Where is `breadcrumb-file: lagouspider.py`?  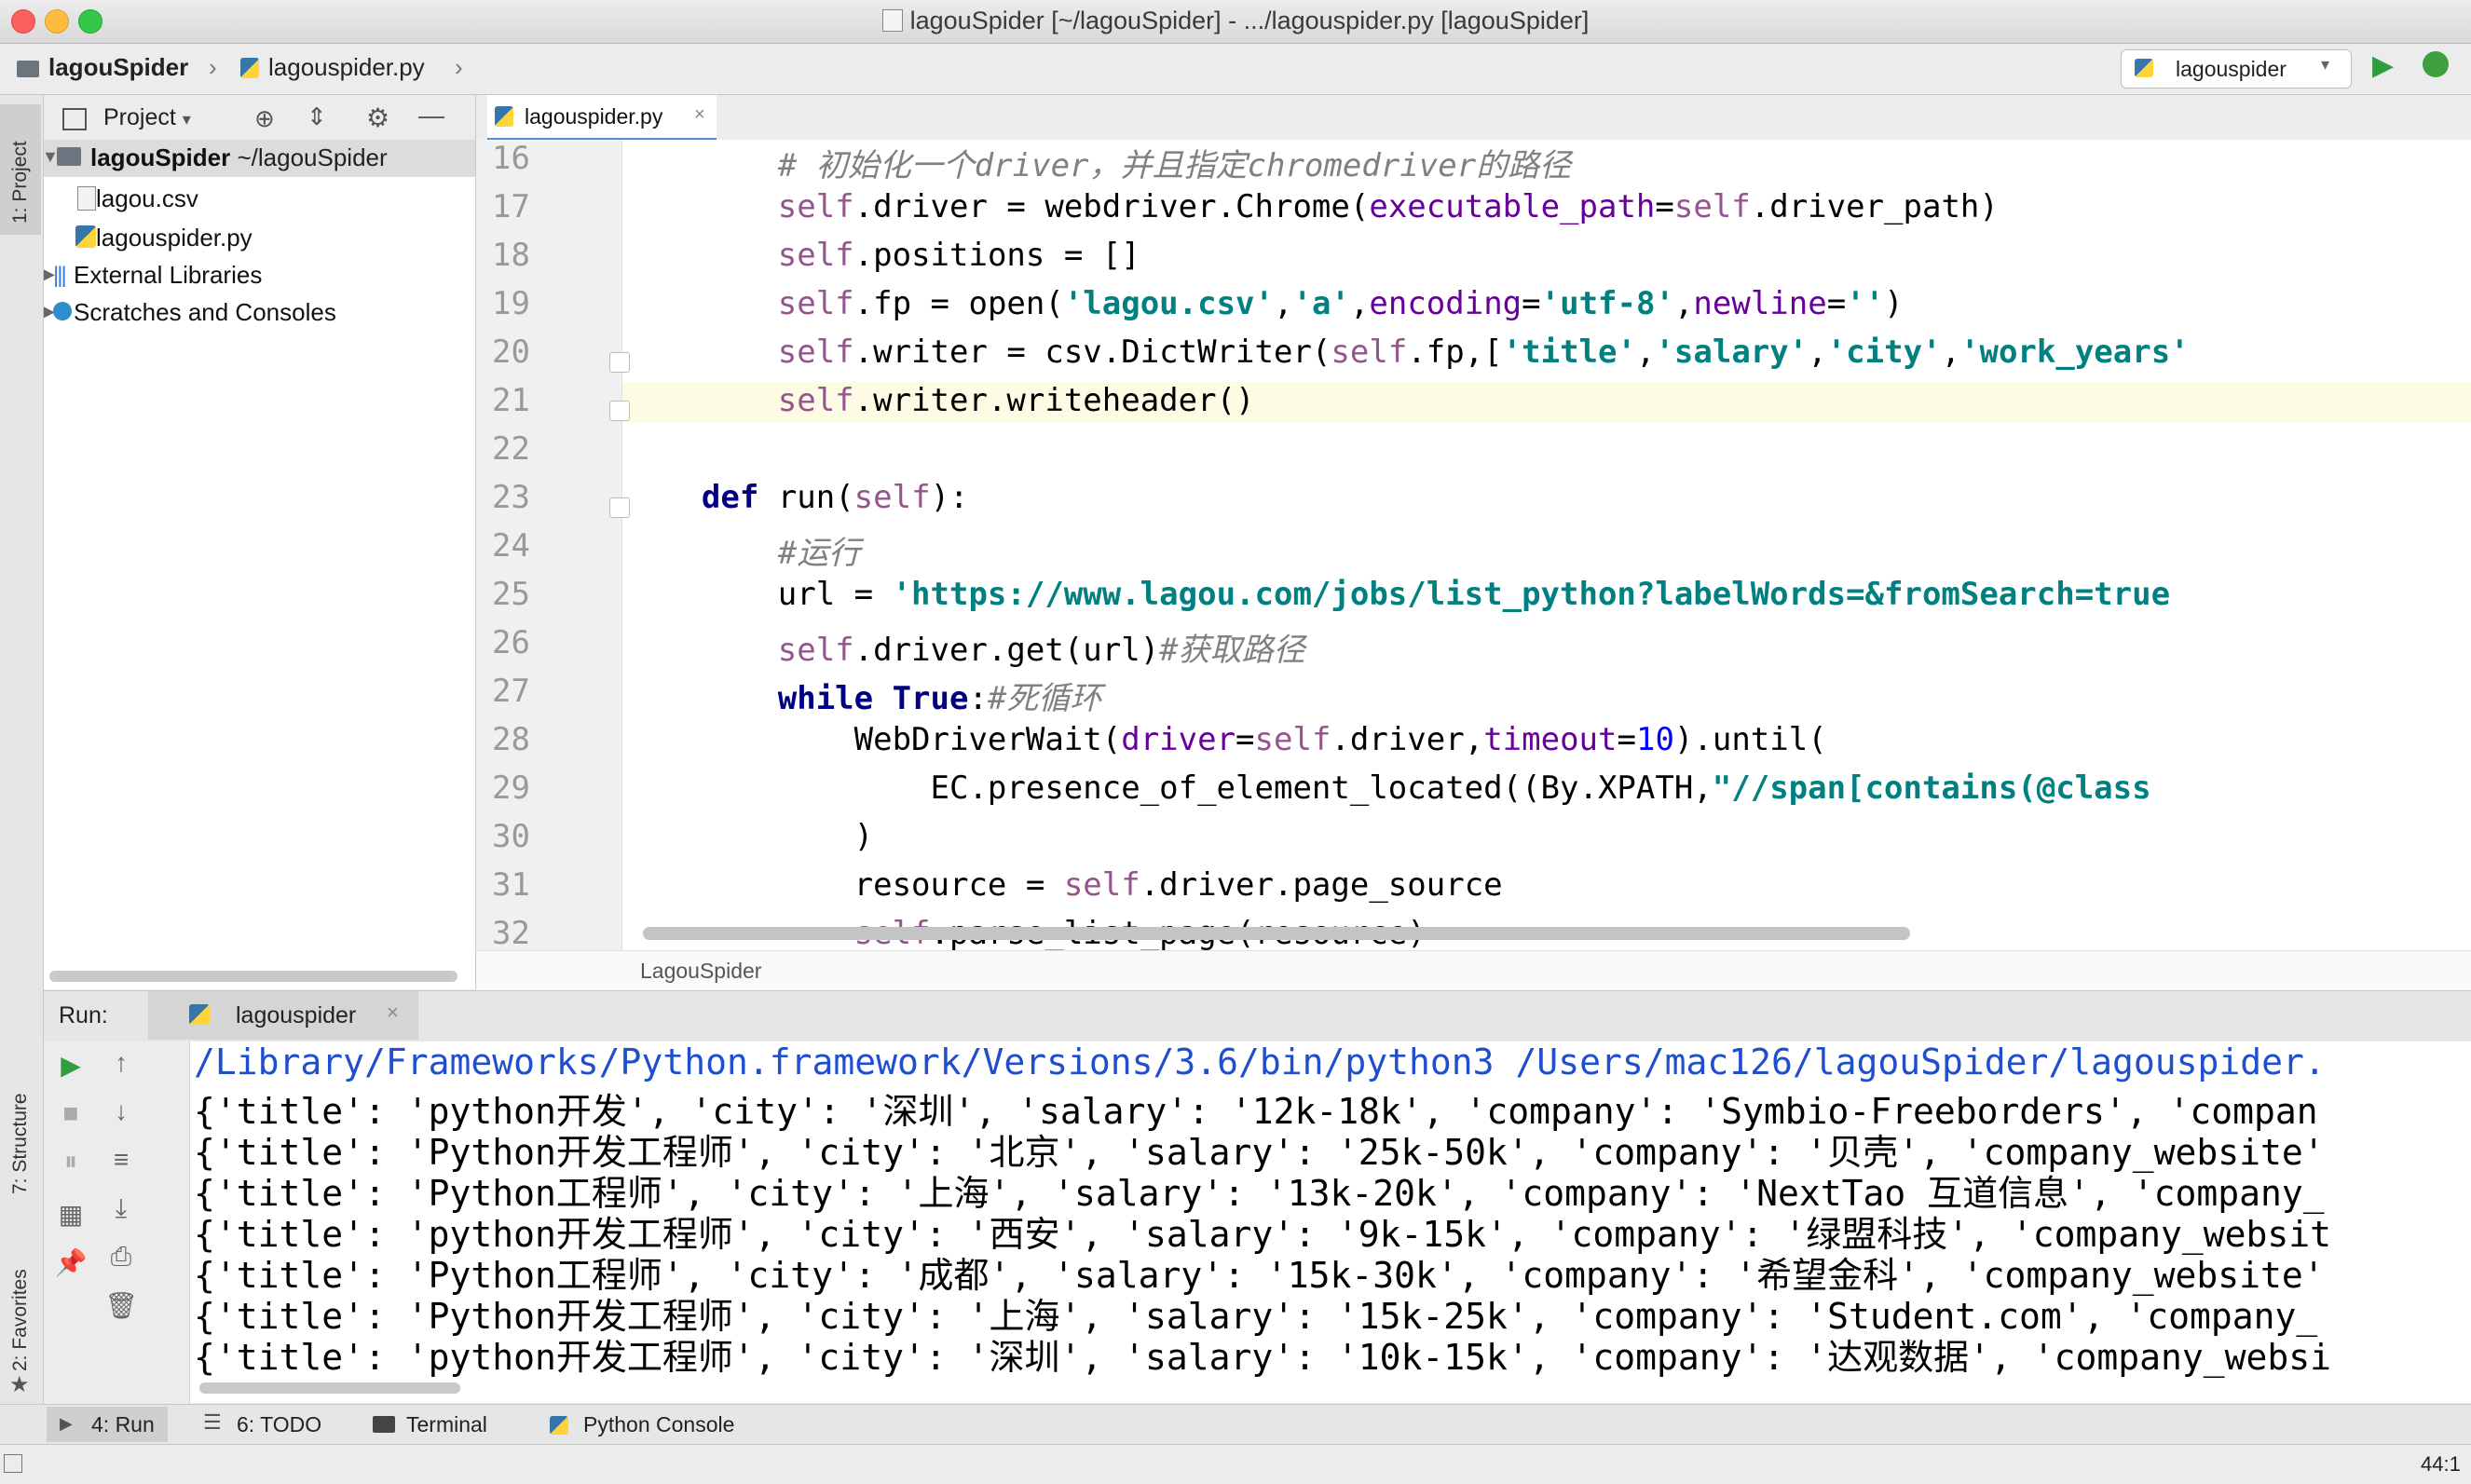 breadcrumb-file: lagouspider.py is located at coordinates (332, 67).